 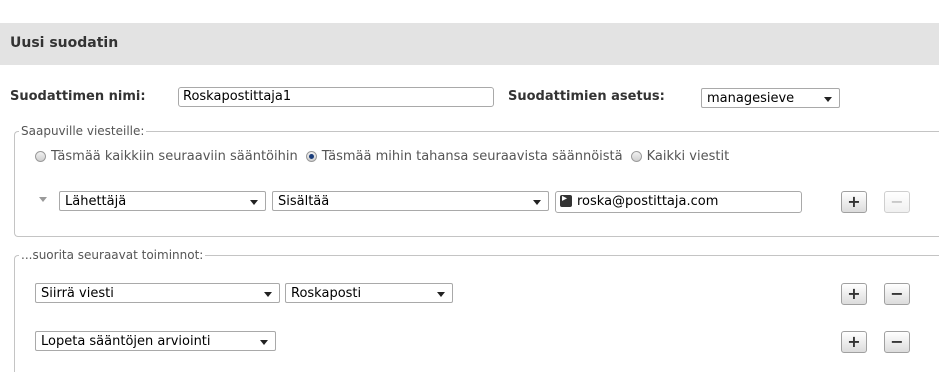 I want to click on rule-operator-value: Sisältää, so click(x=304, y=201).